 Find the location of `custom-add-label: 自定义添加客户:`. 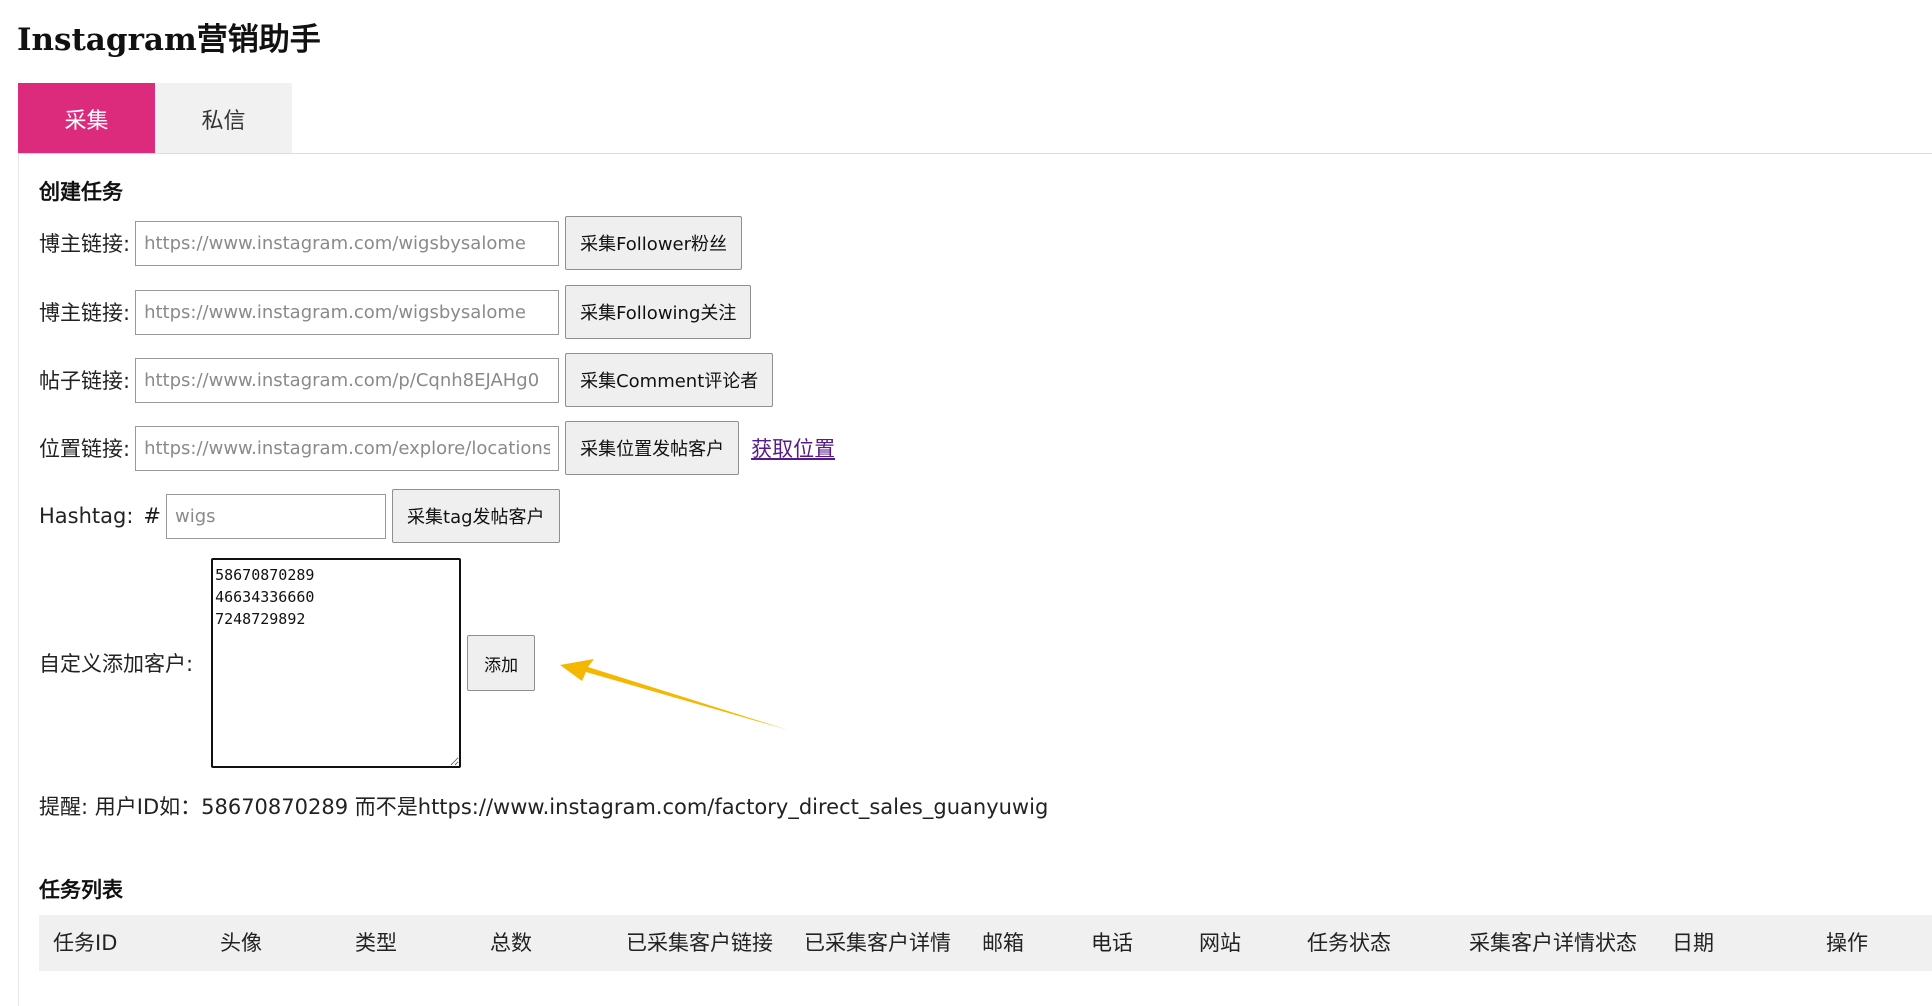

custom-add-label: 自定义添加客户: is located at coordinates (116, 664).